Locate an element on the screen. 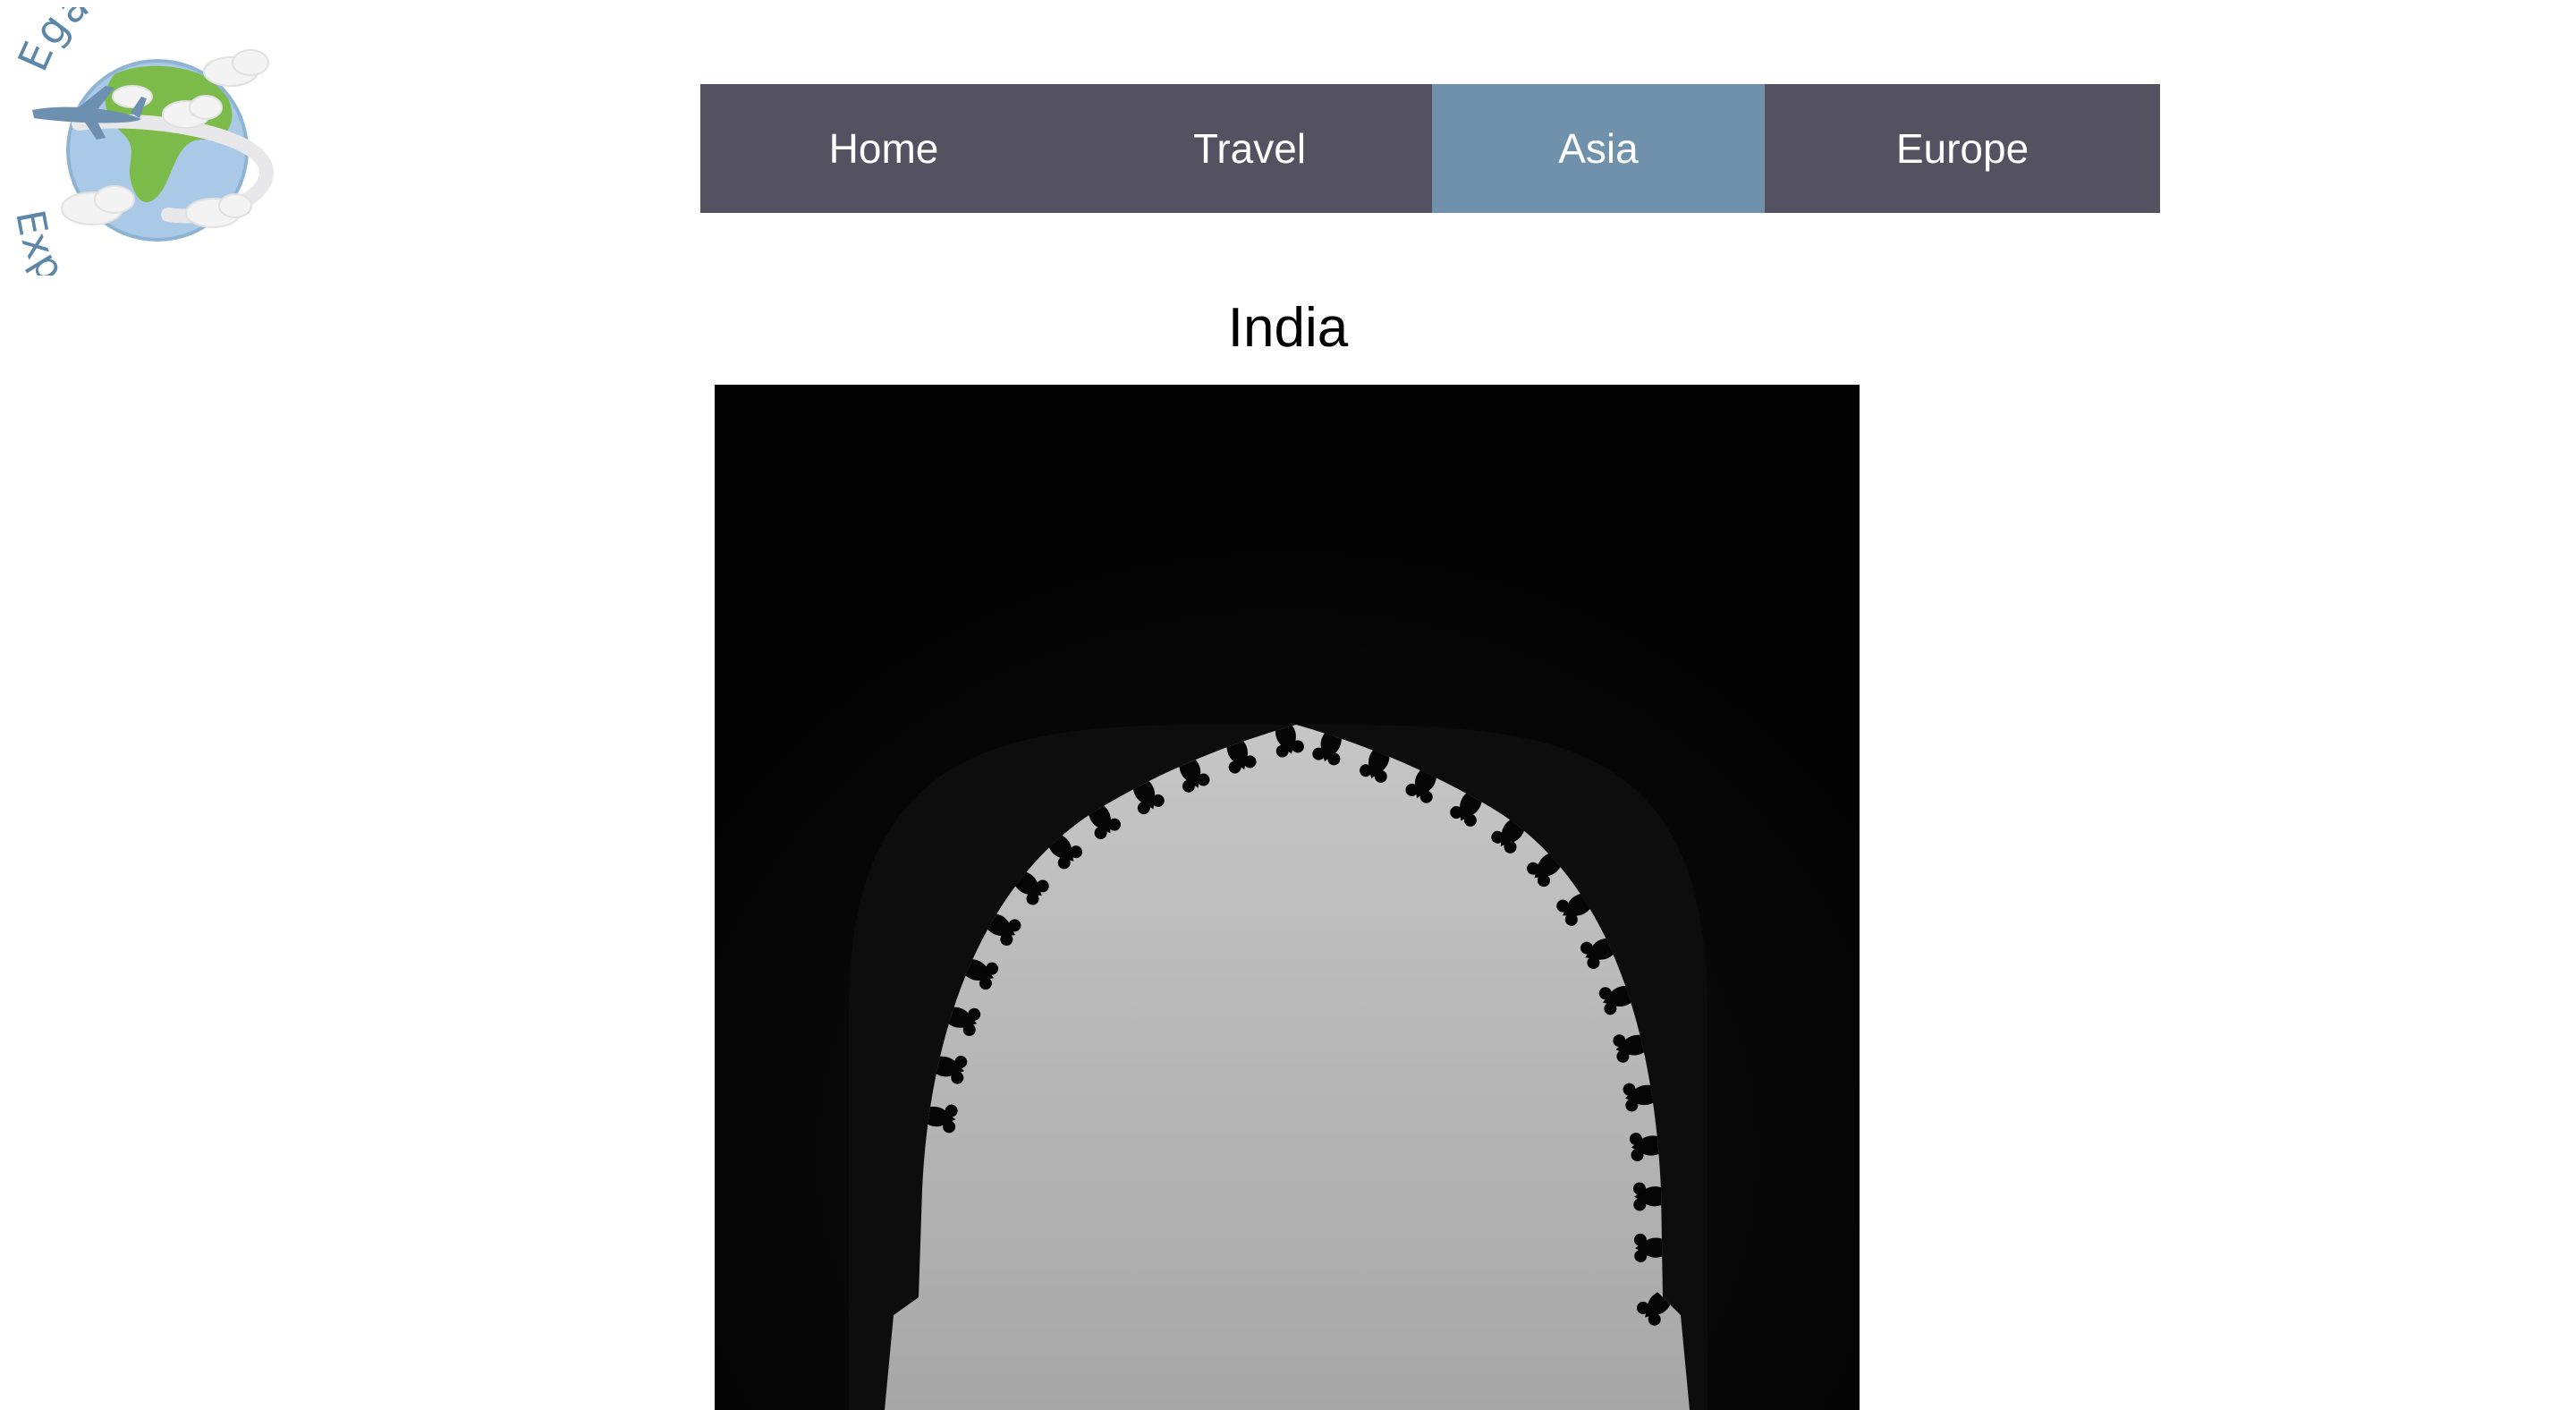  nav-item-travel: Travel is located at coordinates (1249, 149).